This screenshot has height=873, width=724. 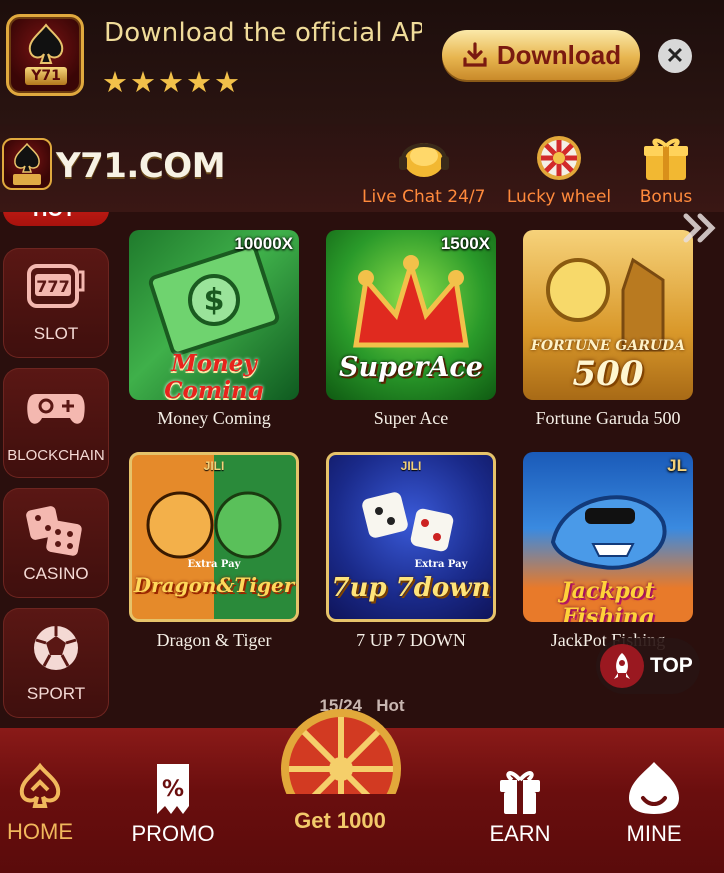 I want to click on nav-earn: EARN, so click(x=520, y=805).